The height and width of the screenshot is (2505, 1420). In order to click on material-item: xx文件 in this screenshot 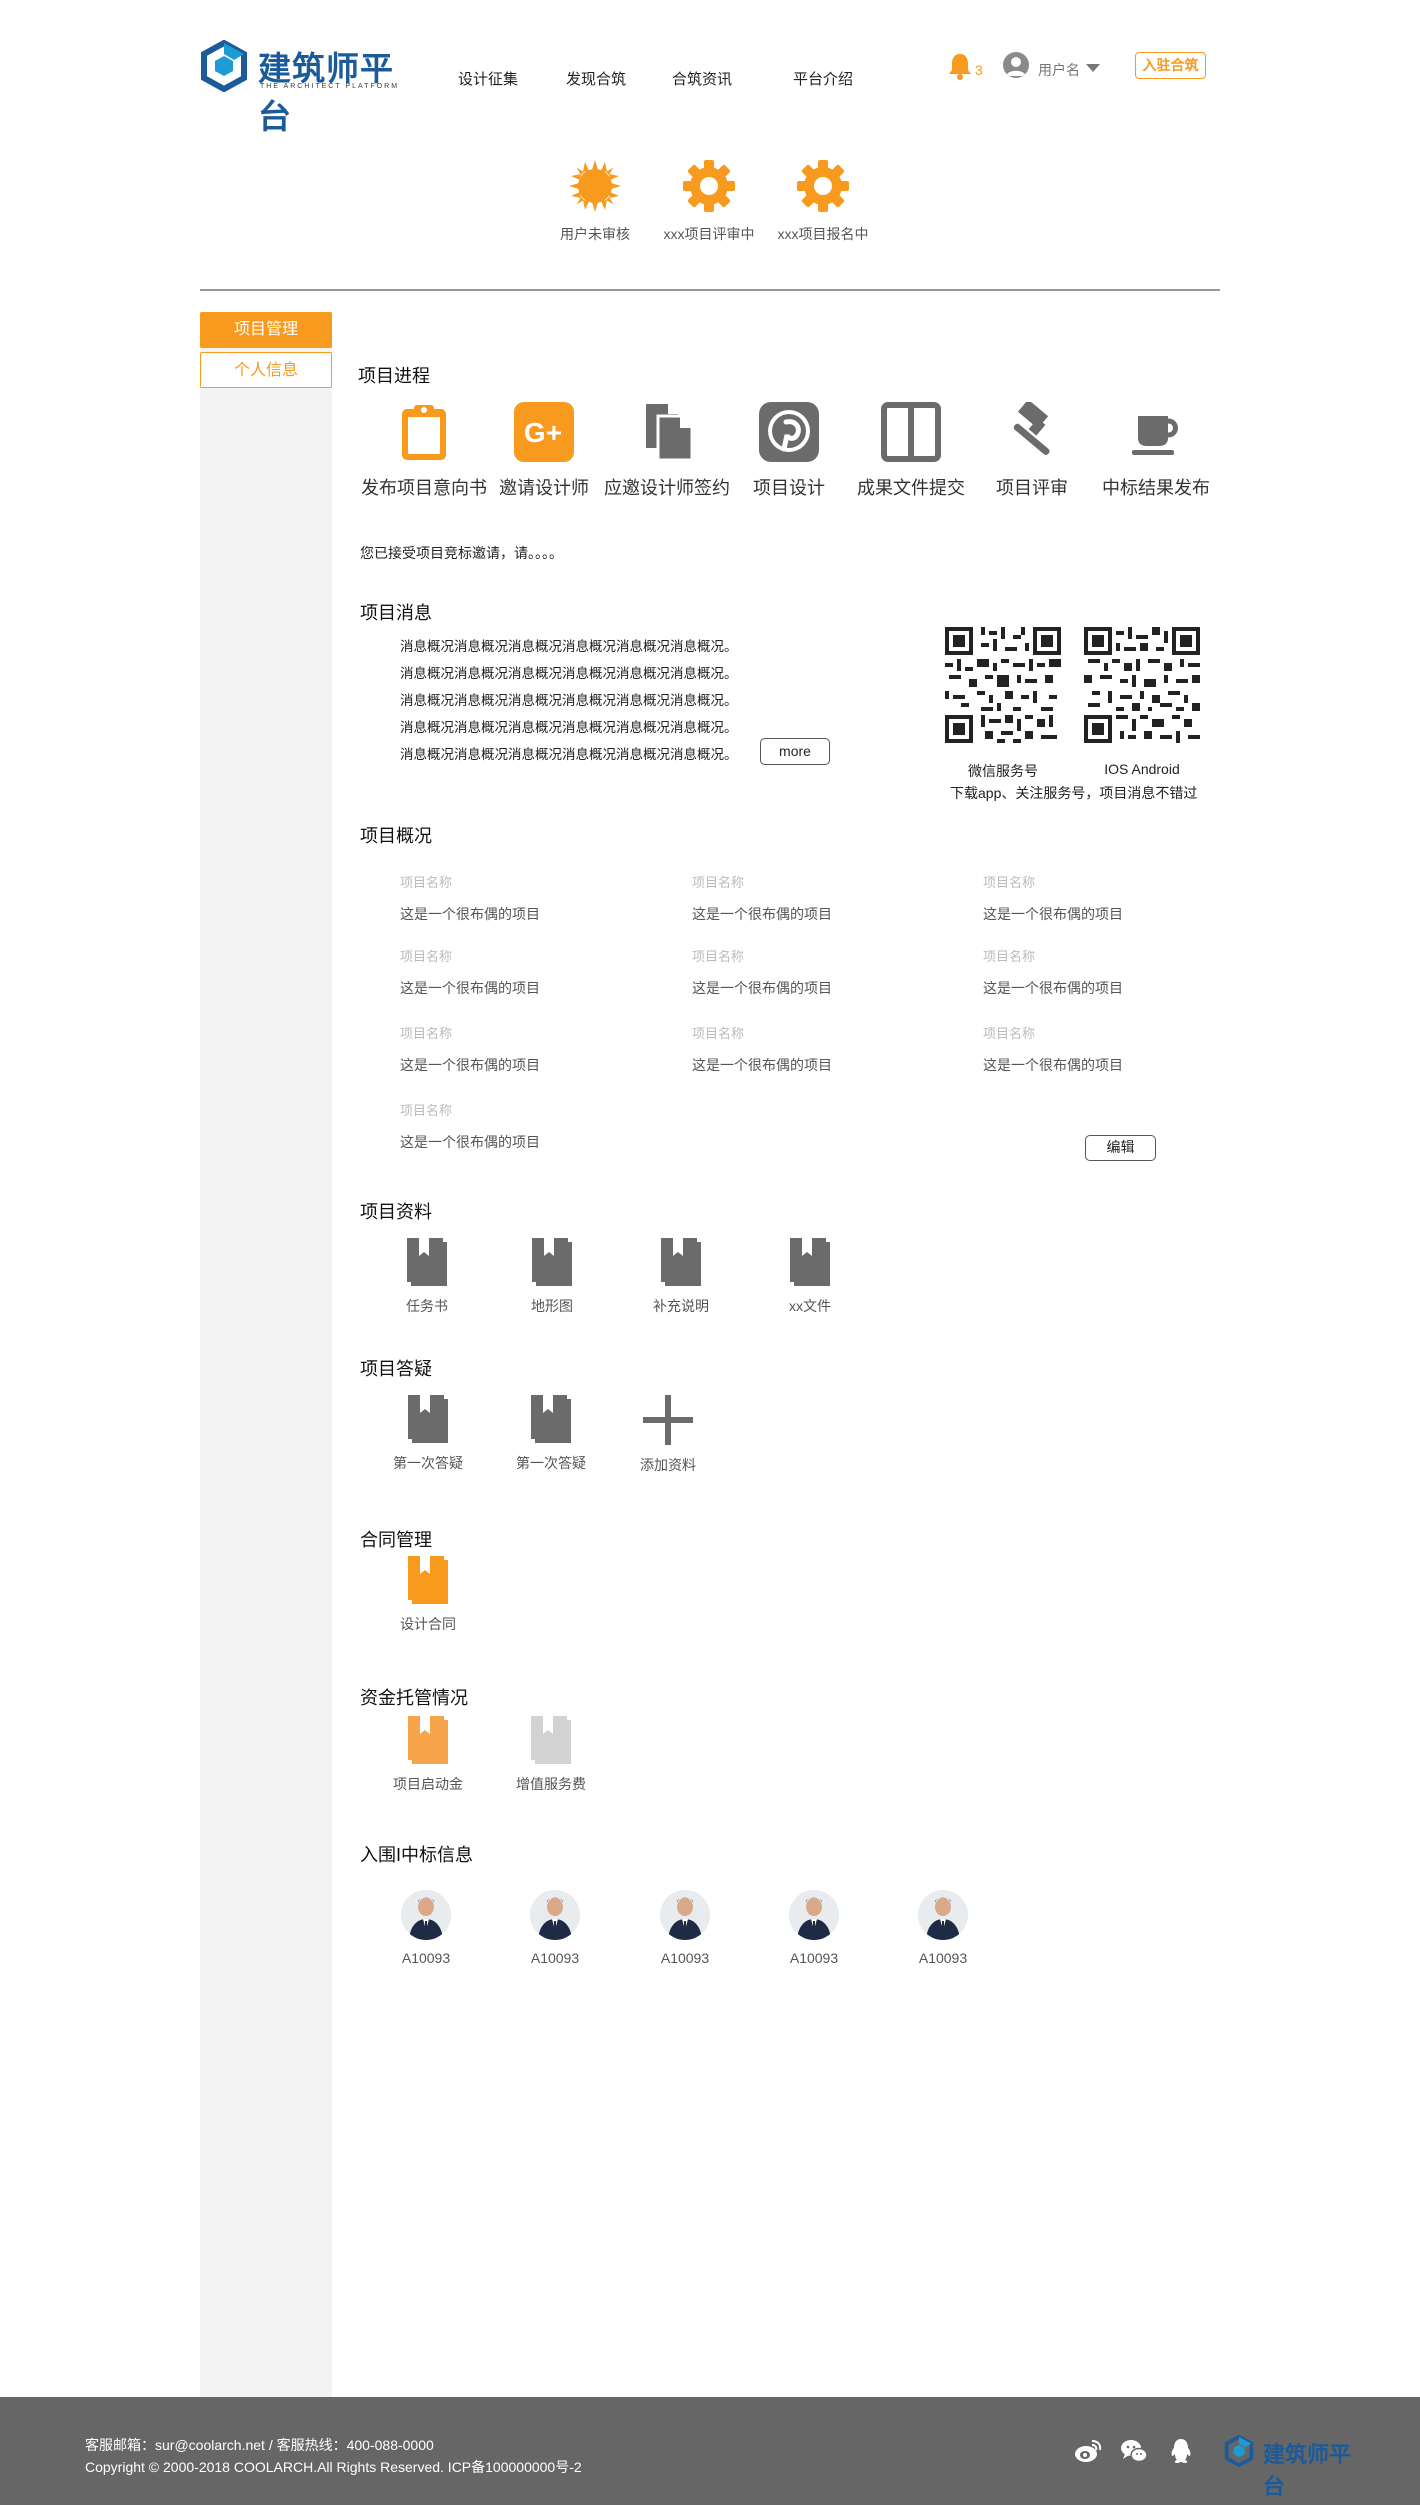, I will do `click(810, 1277)`.